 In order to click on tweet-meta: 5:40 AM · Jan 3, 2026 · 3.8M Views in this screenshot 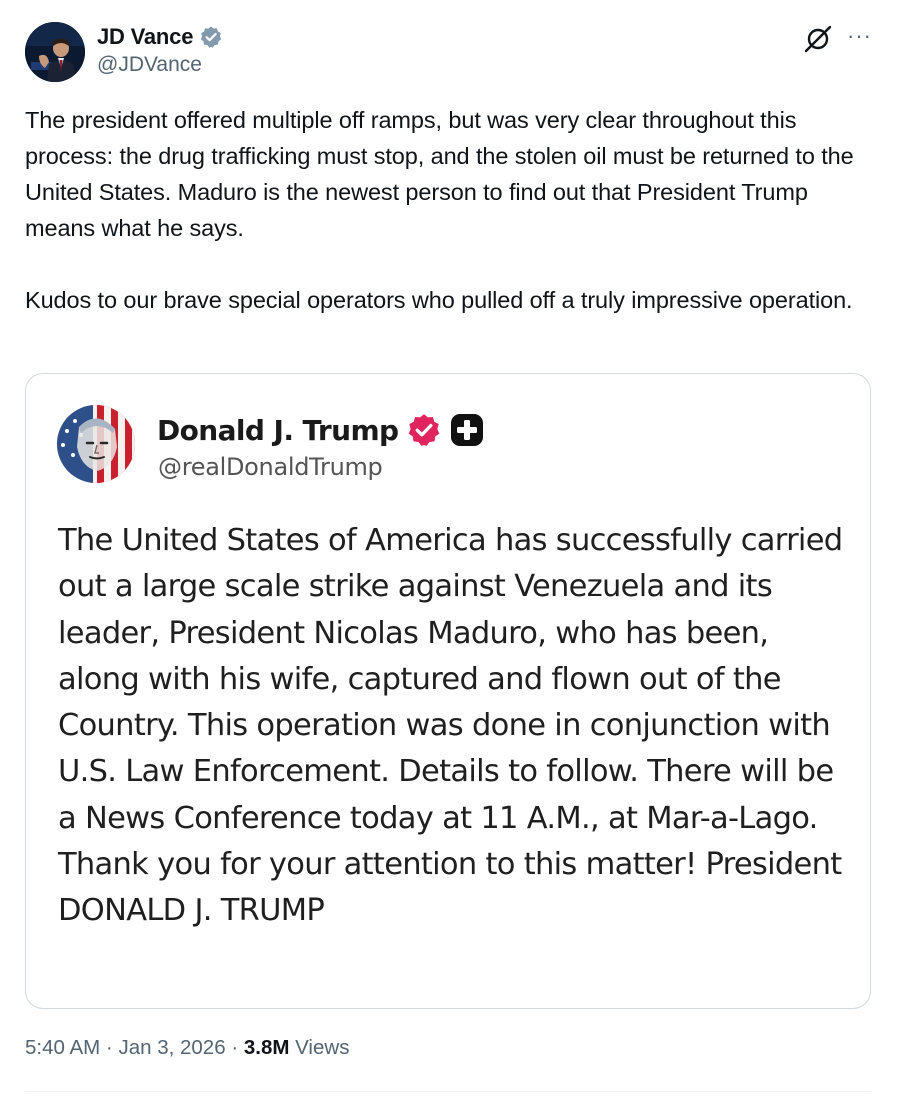, I will do `click(187, 1048)`.